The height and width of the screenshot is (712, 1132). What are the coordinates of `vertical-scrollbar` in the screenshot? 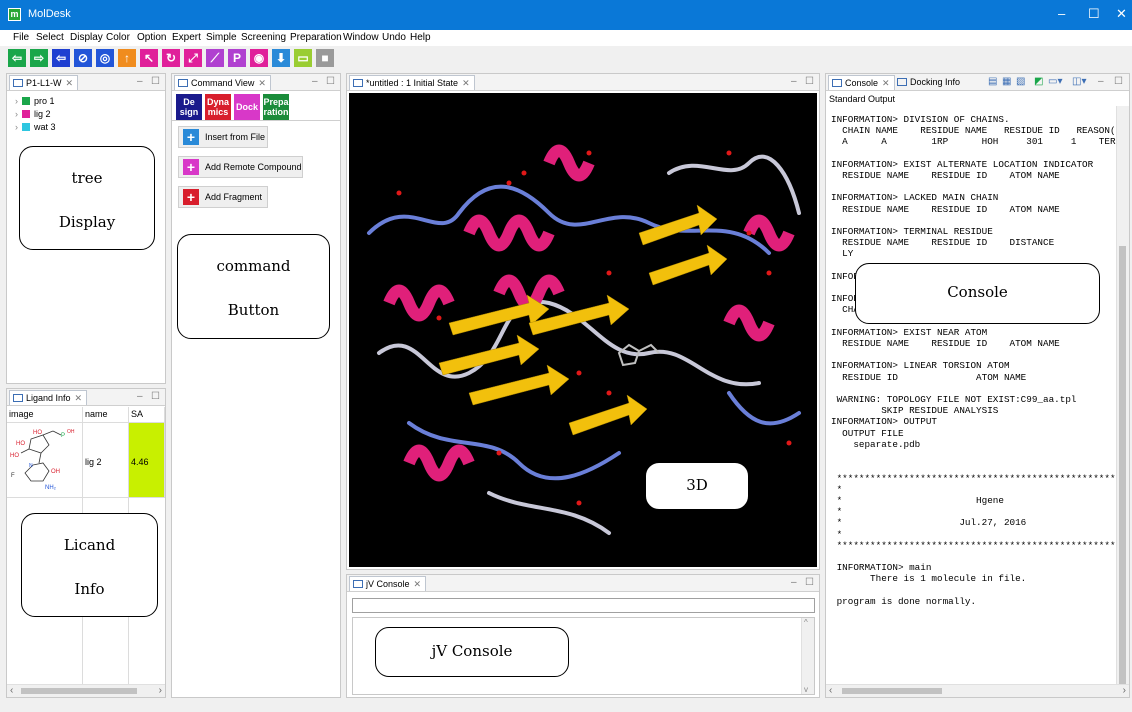 It's located at (1122, 401).